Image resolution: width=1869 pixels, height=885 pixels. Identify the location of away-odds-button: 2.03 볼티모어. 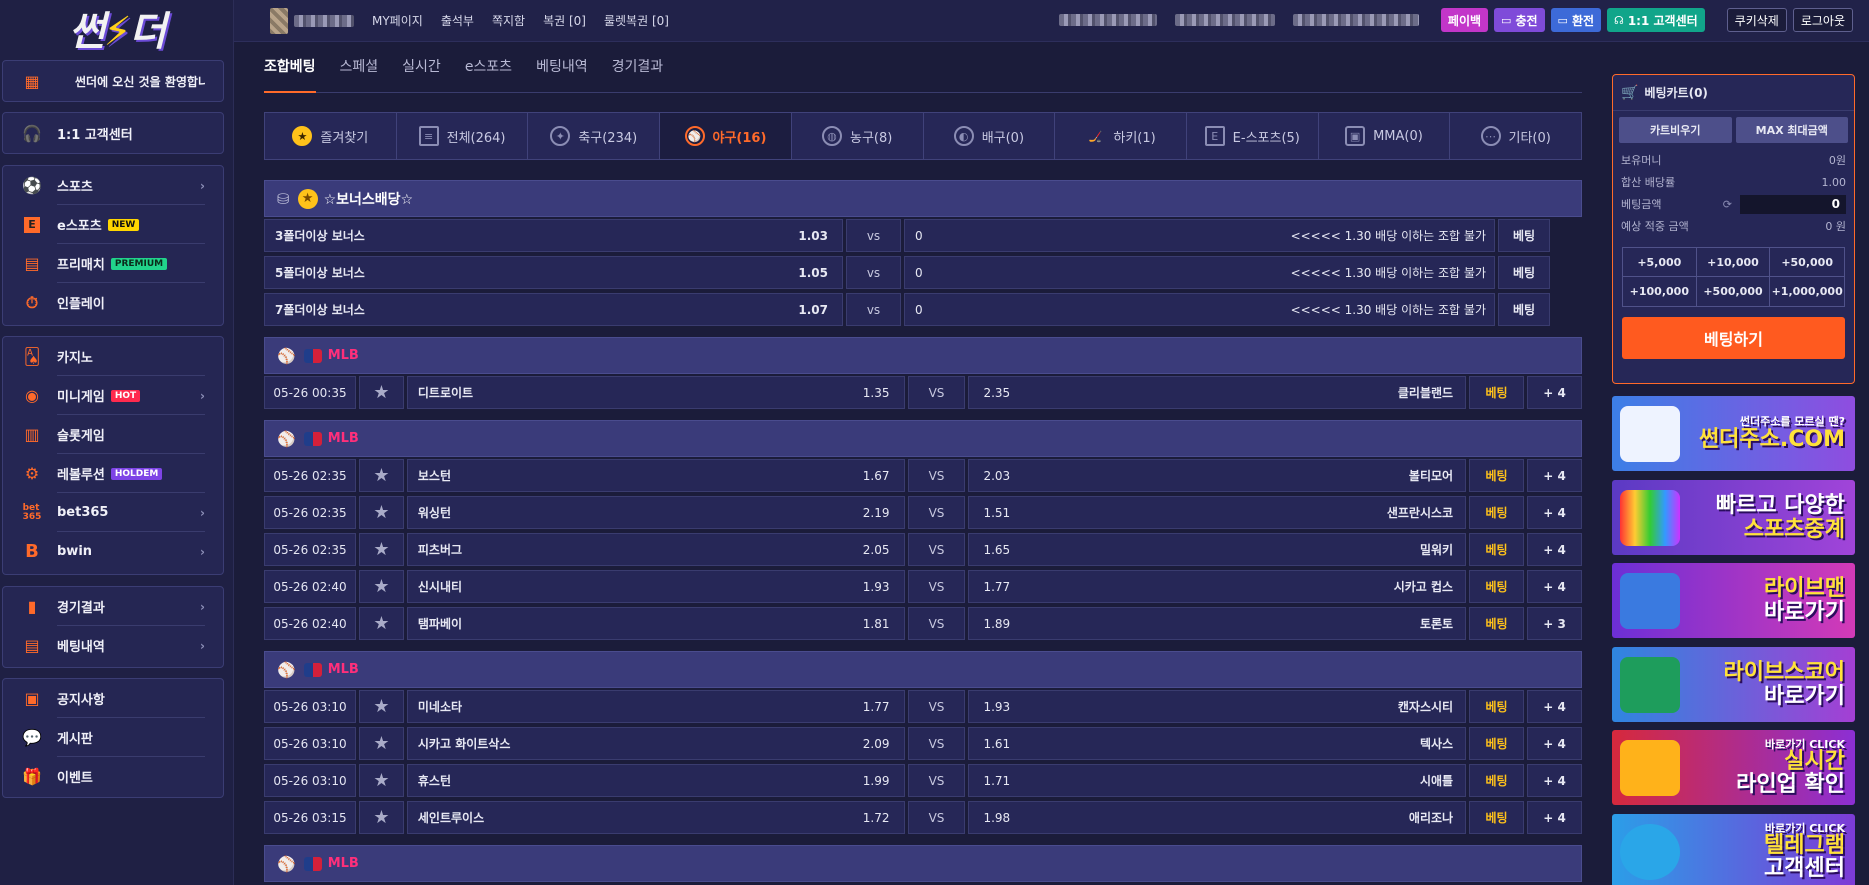
(1217, 475).